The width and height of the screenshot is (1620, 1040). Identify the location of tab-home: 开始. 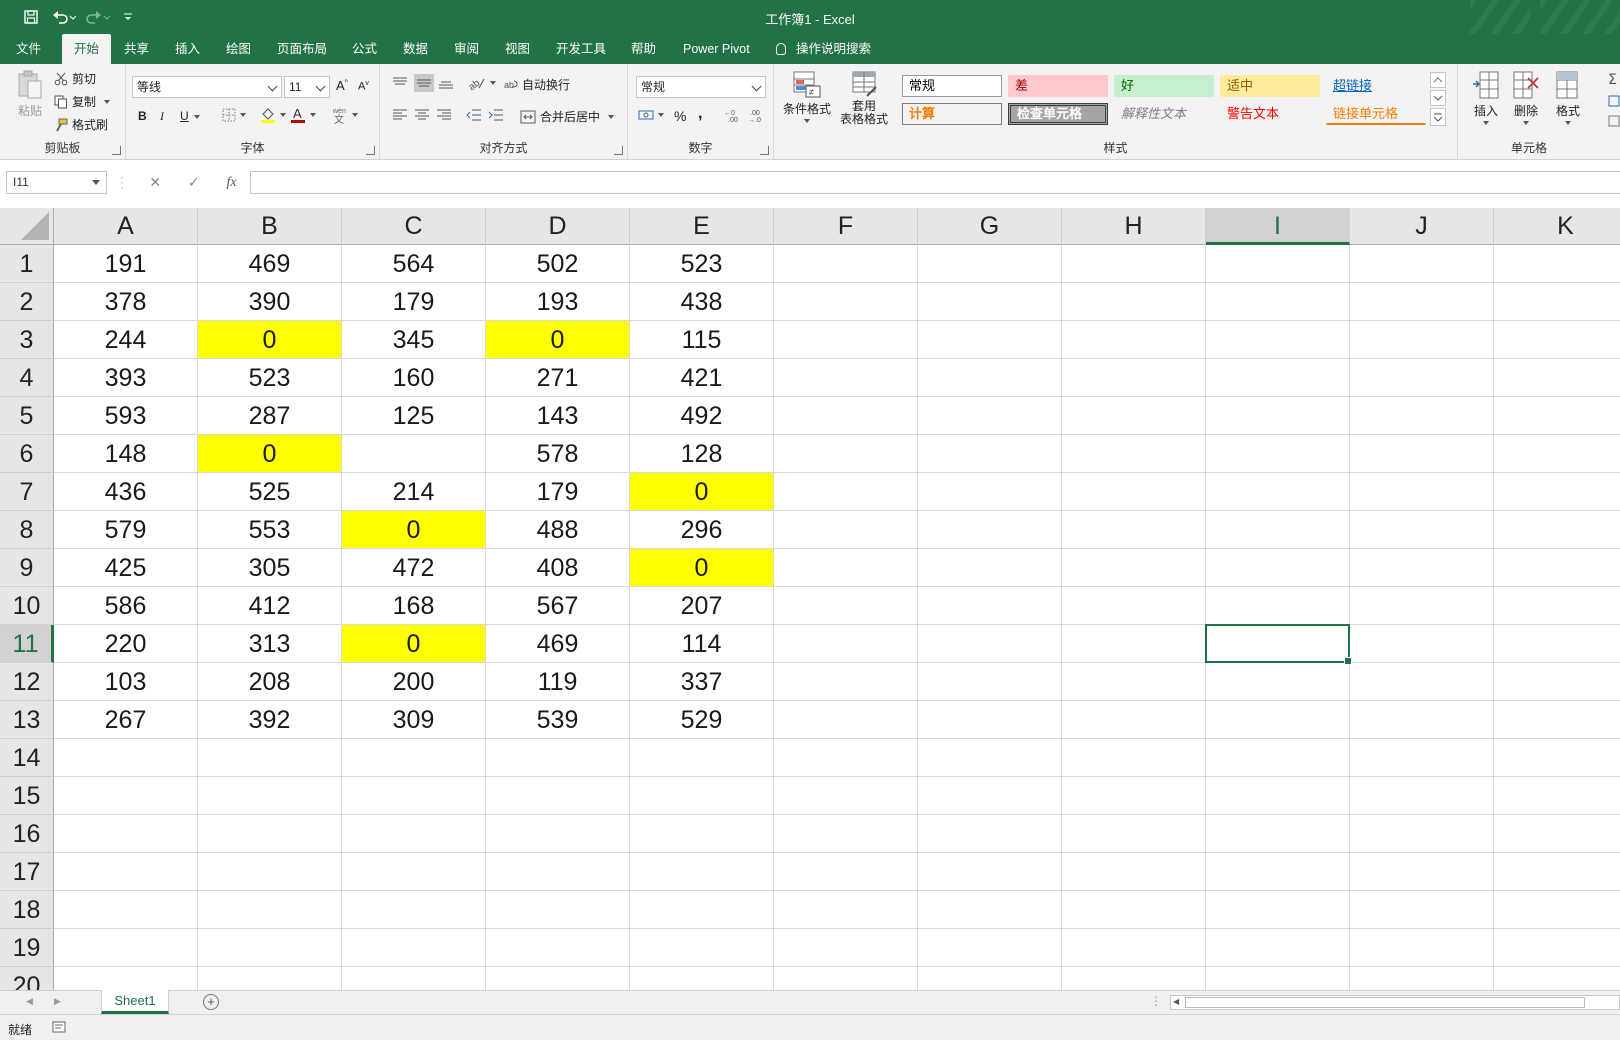
(87, 49).